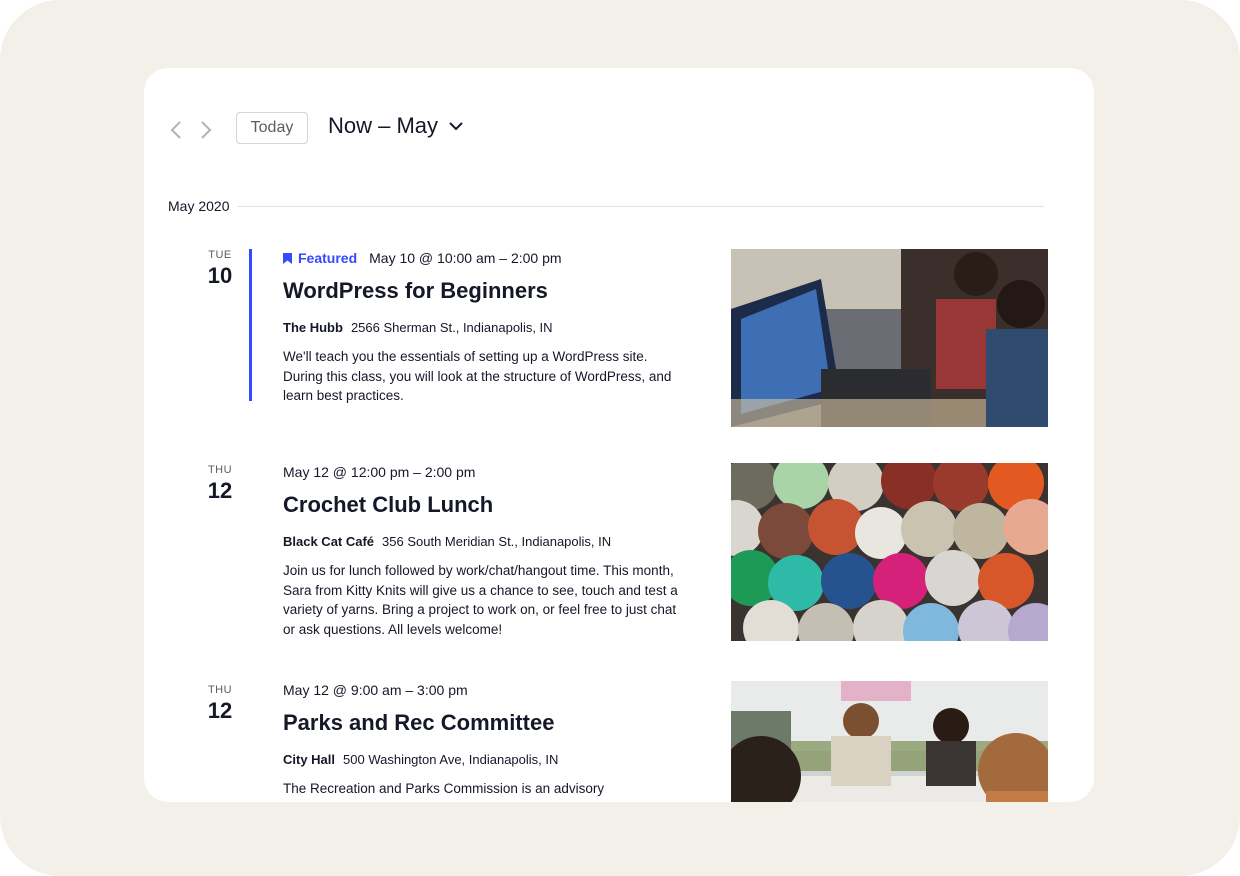 This screenshot has height=876, width=1240. I want to click on month-label: May 2020, so click(199, 206).